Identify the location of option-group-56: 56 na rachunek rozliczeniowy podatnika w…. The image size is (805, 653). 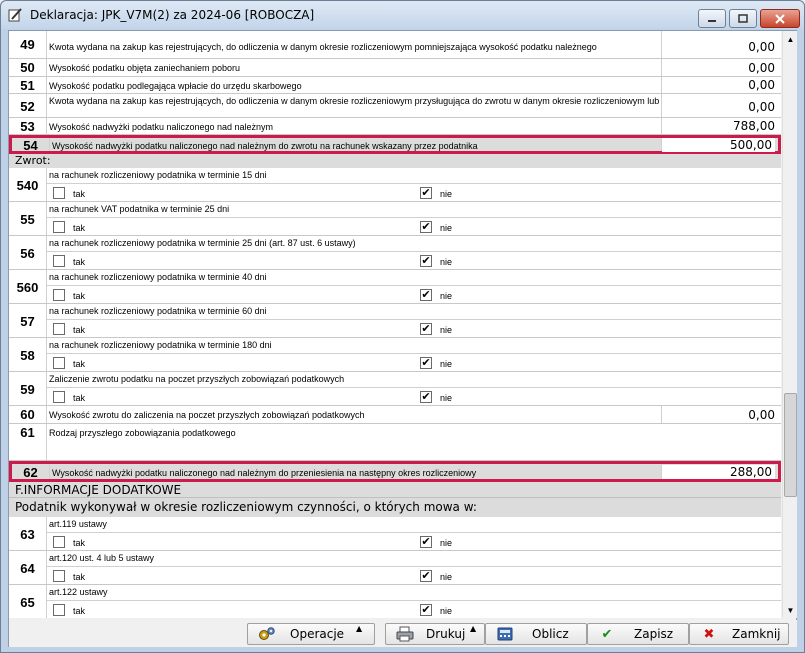
(395, 253).